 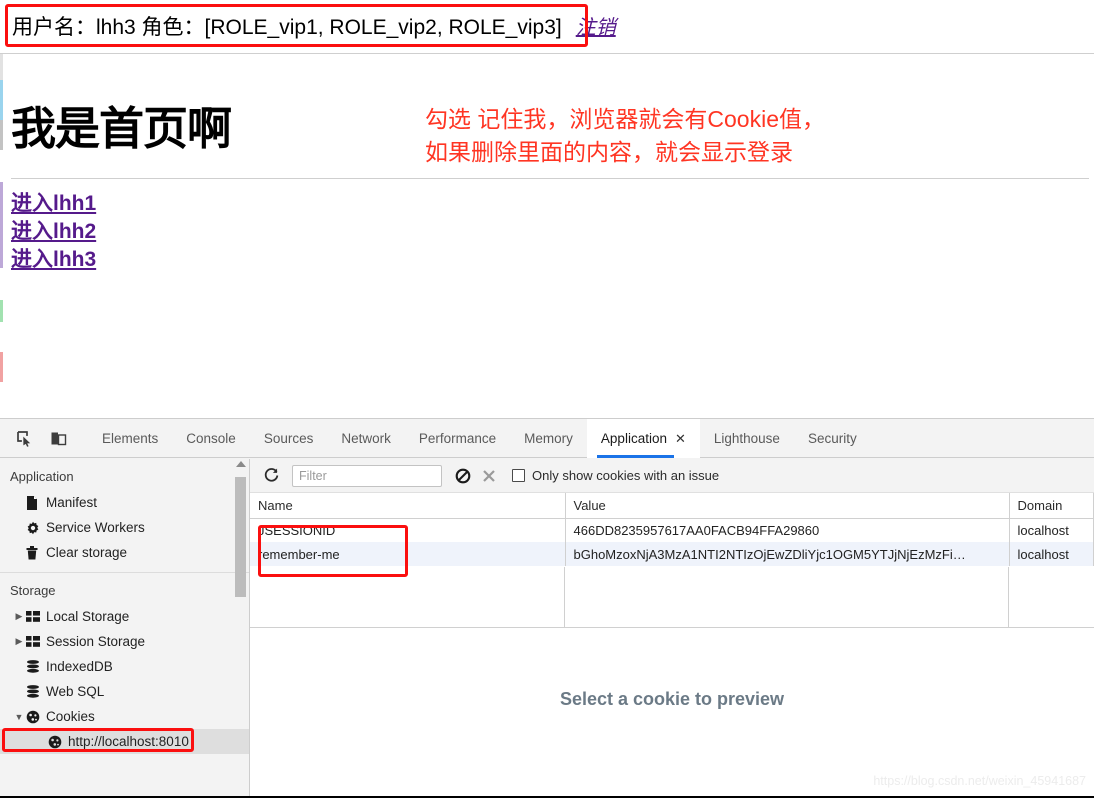 What do you see at coordinates (633, 438) in the screenshot?
I see `tab-label: Application` at bounding box center [633, 438].